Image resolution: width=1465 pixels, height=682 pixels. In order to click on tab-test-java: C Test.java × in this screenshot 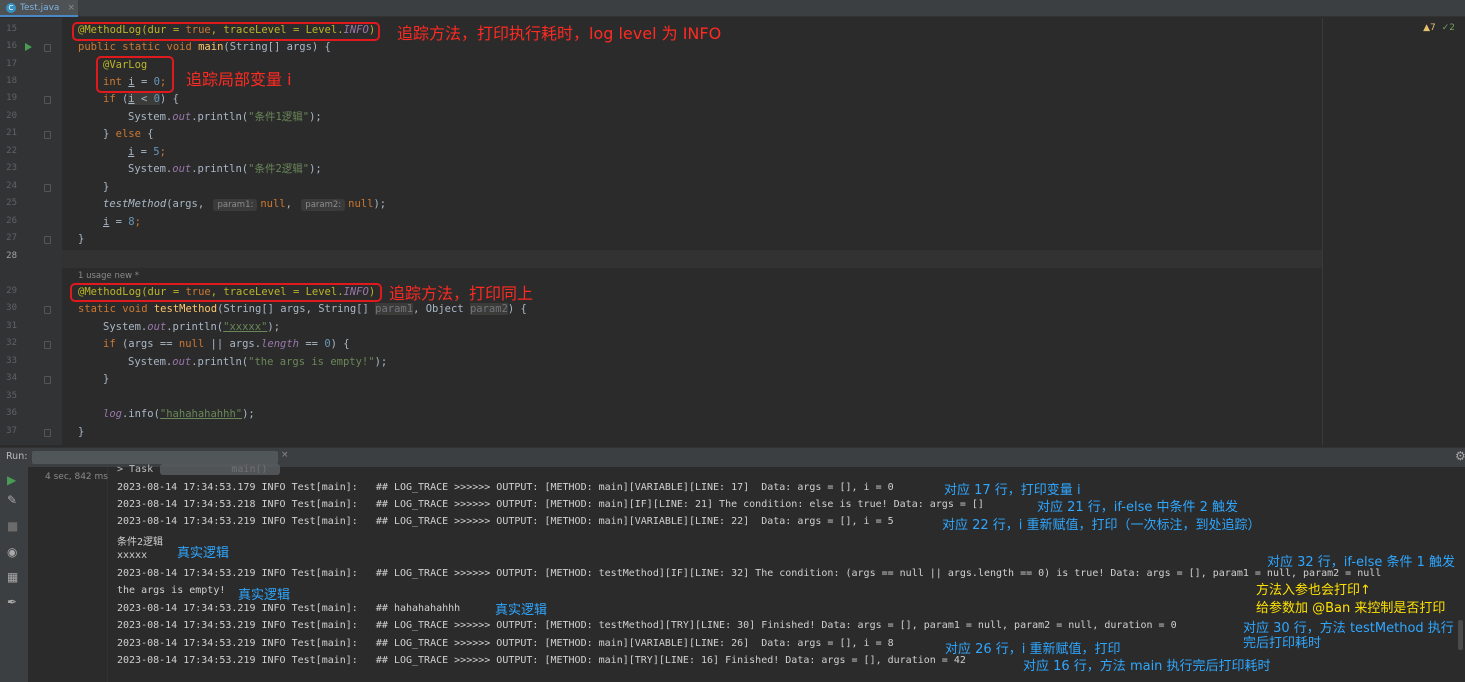, I will do `click(39, 8)`.